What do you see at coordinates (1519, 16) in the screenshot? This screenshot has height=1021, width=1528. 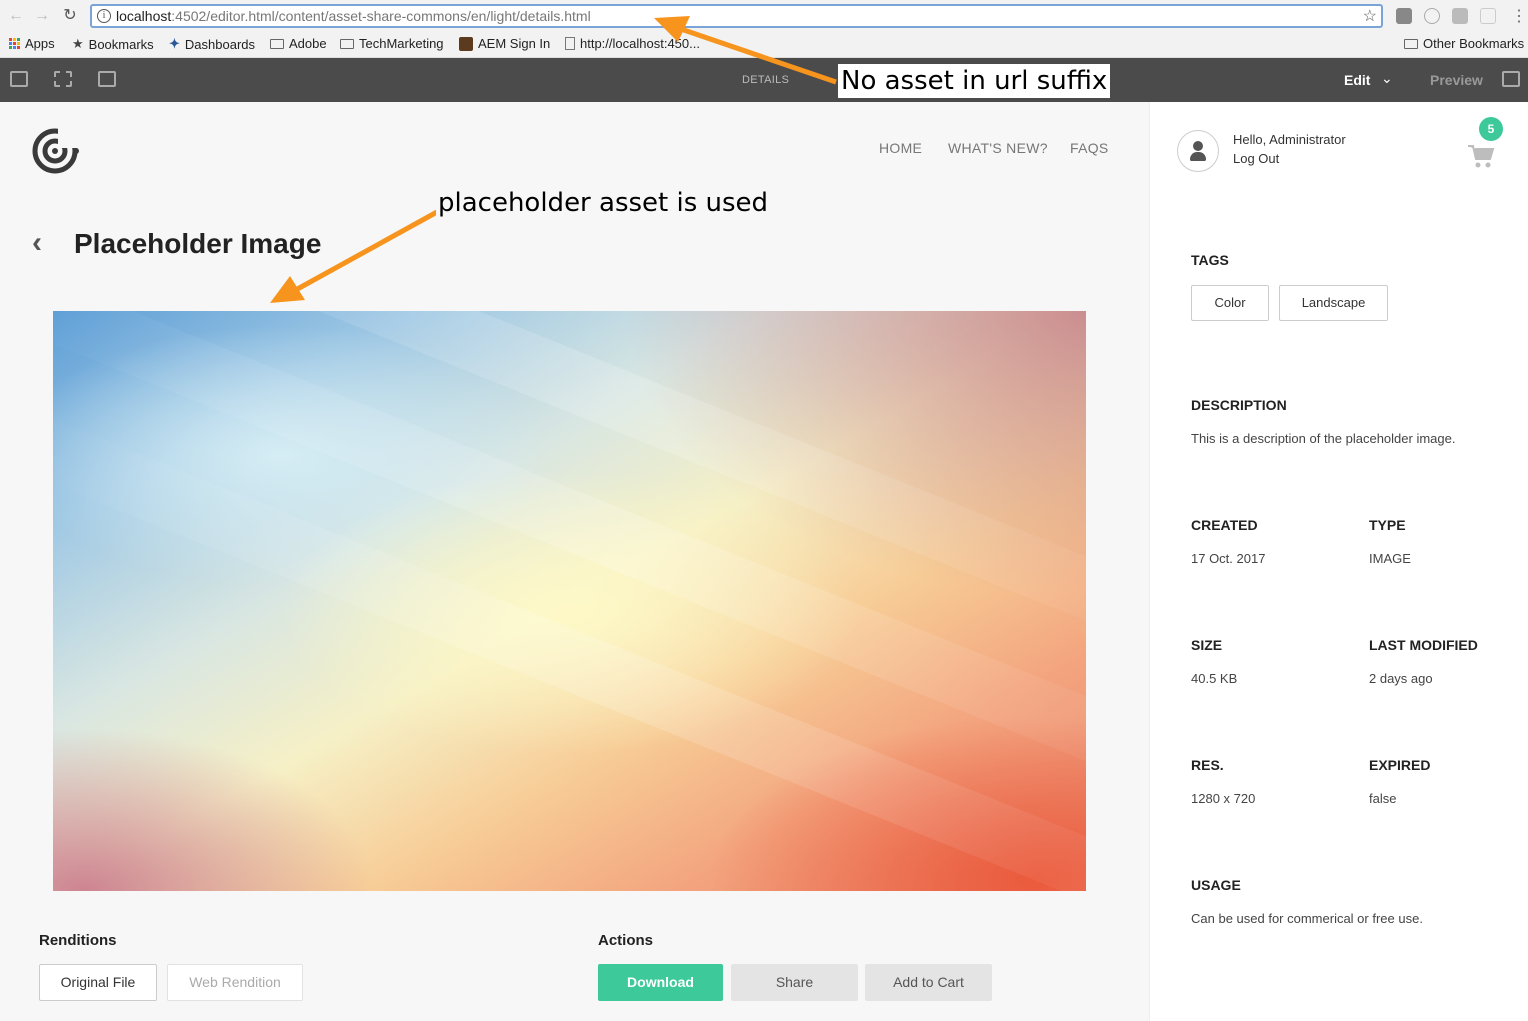 I see `browser-menu-icon: ⋮` at bounding box center [1519, 16].